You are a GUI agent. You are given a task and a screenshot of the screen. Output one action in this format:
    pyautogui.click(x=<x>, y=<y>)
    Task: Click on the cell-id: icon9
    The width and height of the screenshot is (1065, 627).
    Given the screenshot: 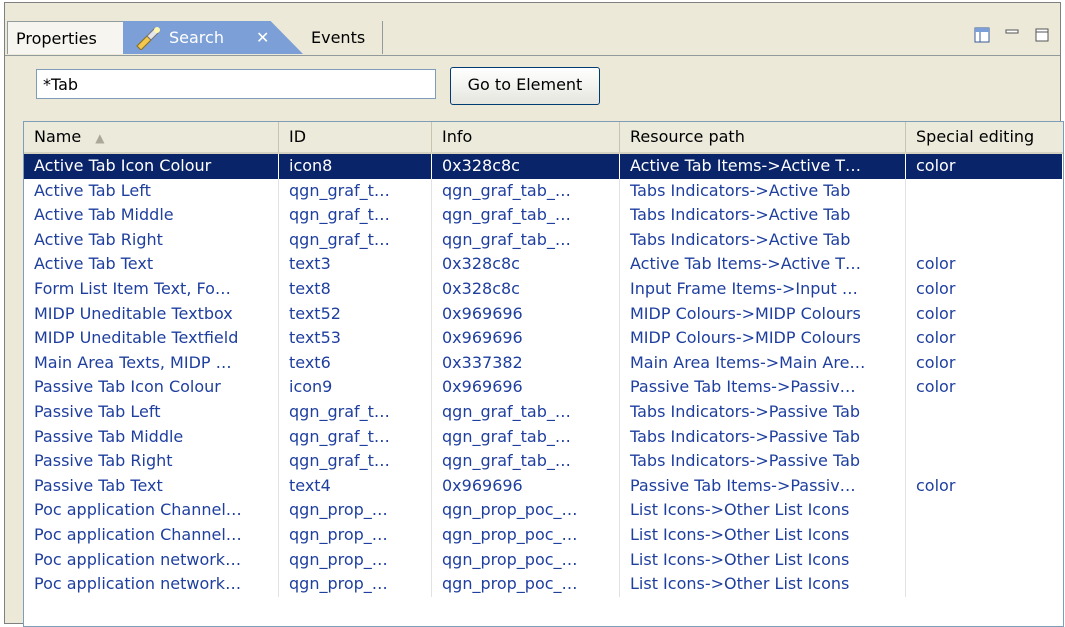 What is the action you would take?
    pyautogui.click(x=355, y=387)
    